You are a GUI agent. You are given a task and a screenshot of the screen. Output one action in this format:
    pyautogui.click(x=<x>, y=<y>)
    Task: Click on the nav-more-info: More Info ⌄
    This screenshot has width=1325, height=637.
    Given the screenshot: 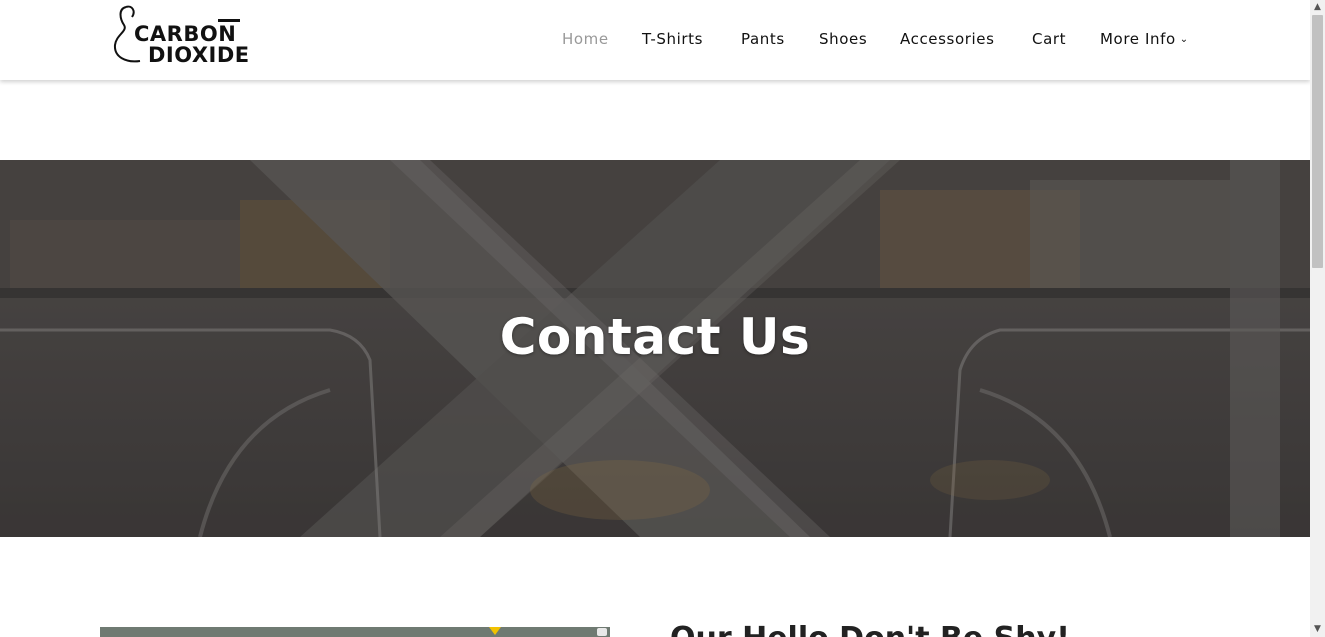 What is the action you would take?
    pyautogui.click(x=1144, y=39)
    